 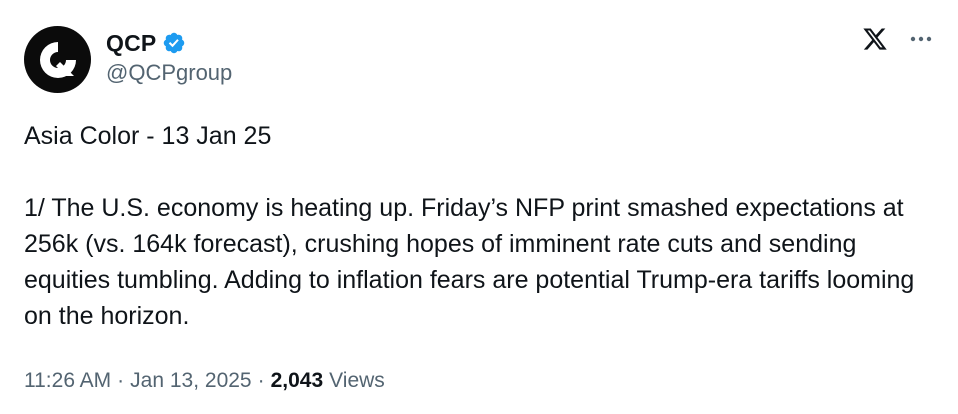 What do you see at coordinates (898, 39) in the screenshot?
I see `tweet-header-actions` at bounding box center [898, 39].